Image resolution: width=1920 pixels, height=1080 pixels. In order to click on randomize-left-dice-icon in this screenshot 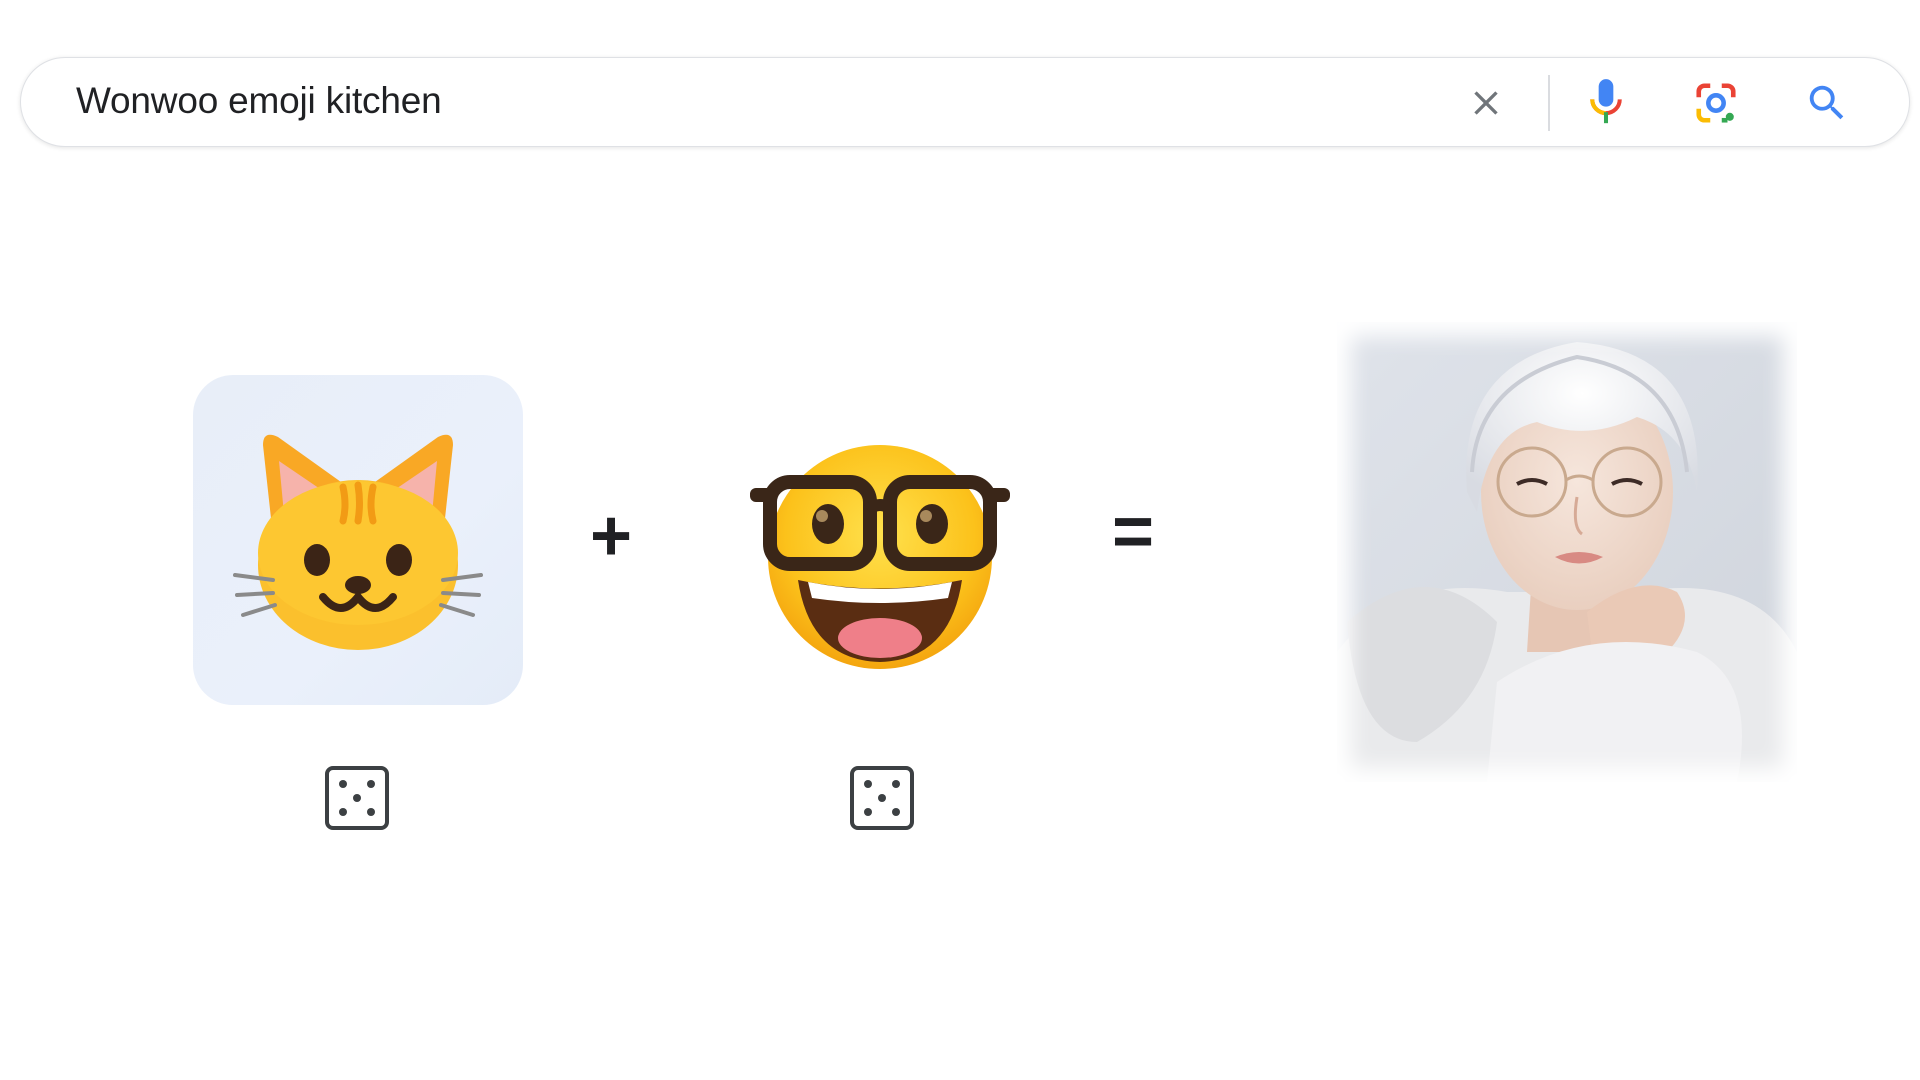, I will do `click(357, 798)`.